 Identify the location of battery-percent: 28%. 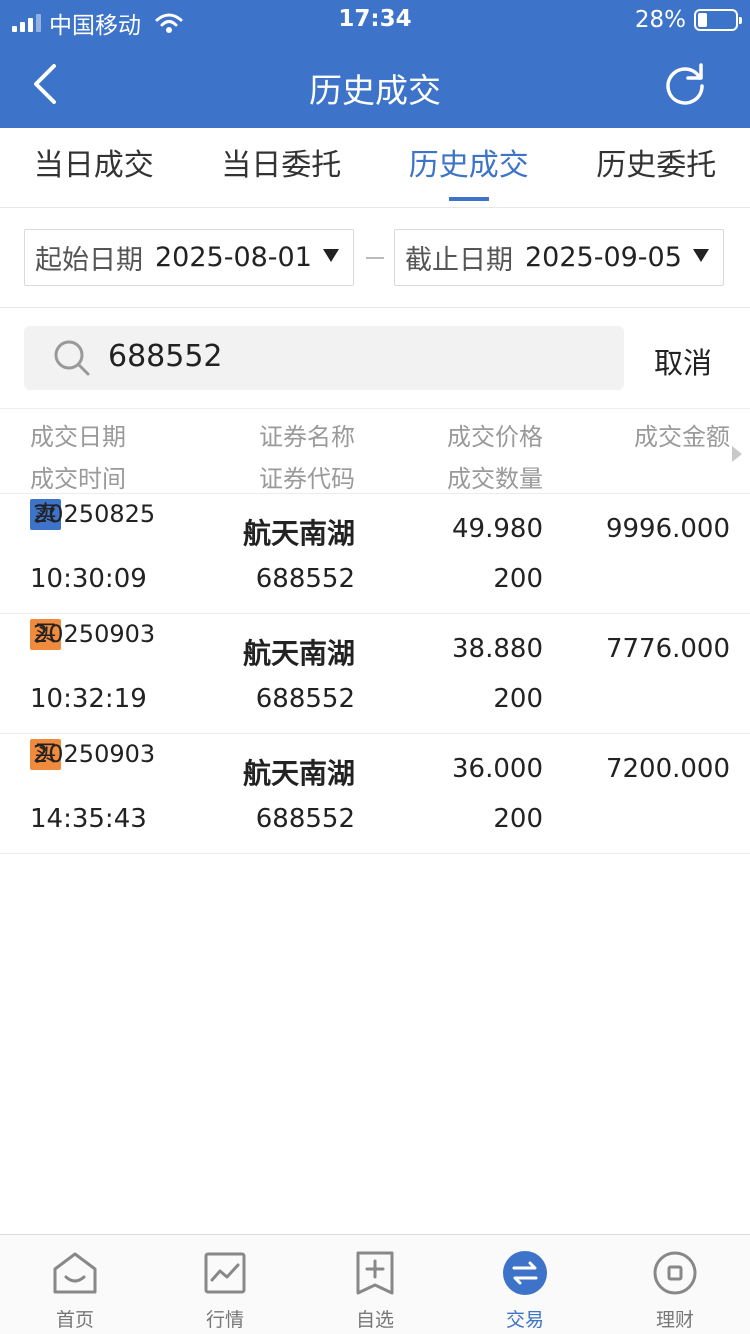
(660, 20).